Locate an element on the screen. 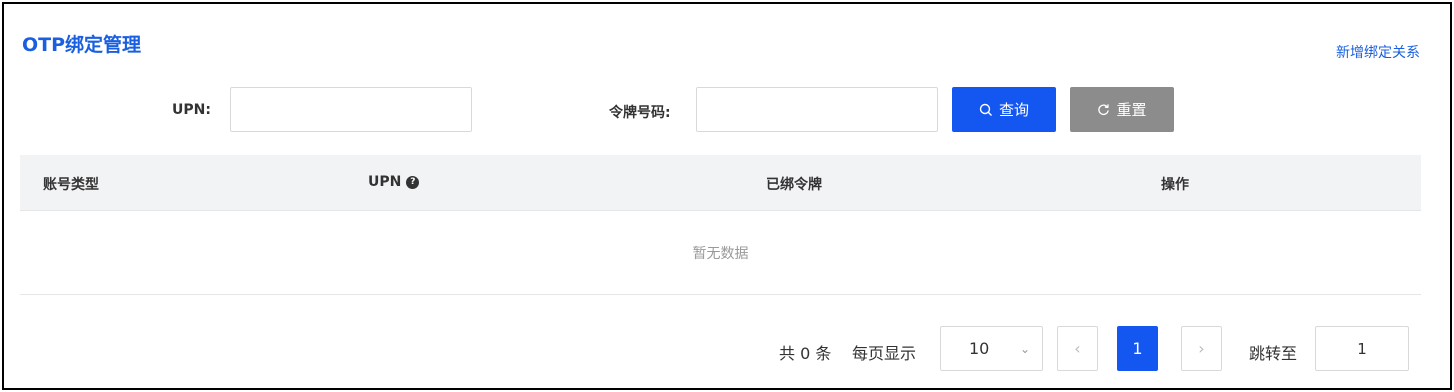 This screenshot has height=392, width=1454. table-header: 账号类型 UPN ? 已绑令牌 操作 is located at coordinates (720, 183).